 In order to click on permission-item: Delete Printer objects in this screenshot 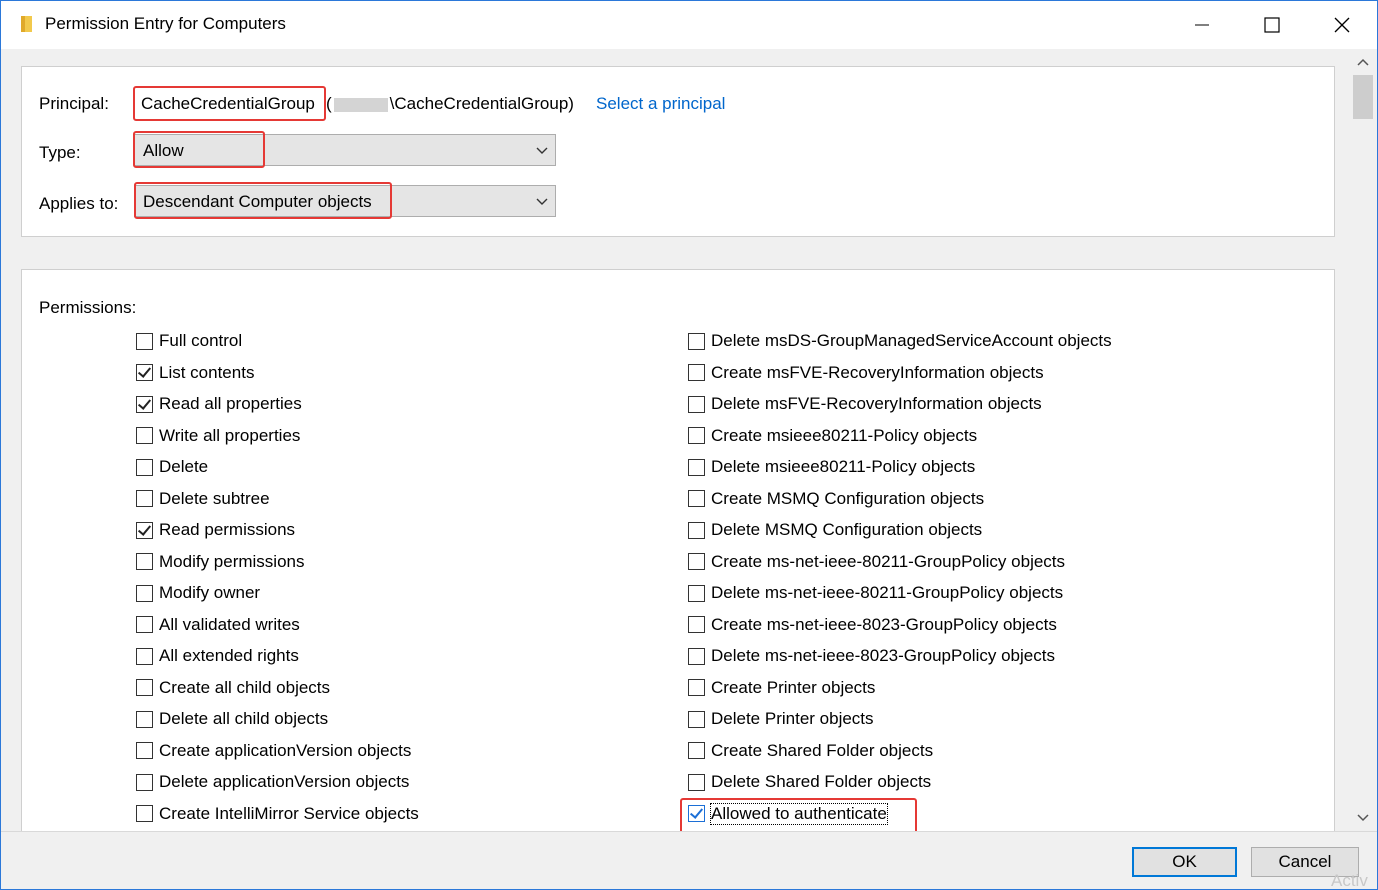, I will do `click(781, 719)`.